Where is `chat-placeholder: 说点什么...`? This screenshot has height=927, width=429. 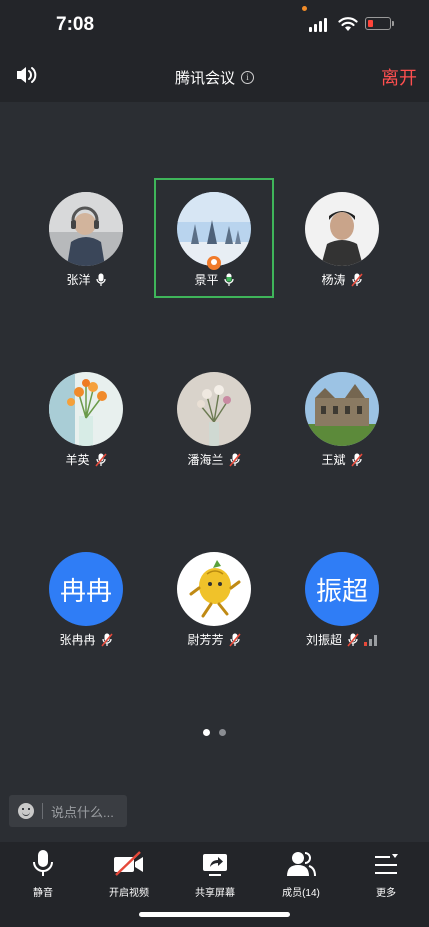
chat-placeholder: 说点什么... is located at coordinates (82, 811).